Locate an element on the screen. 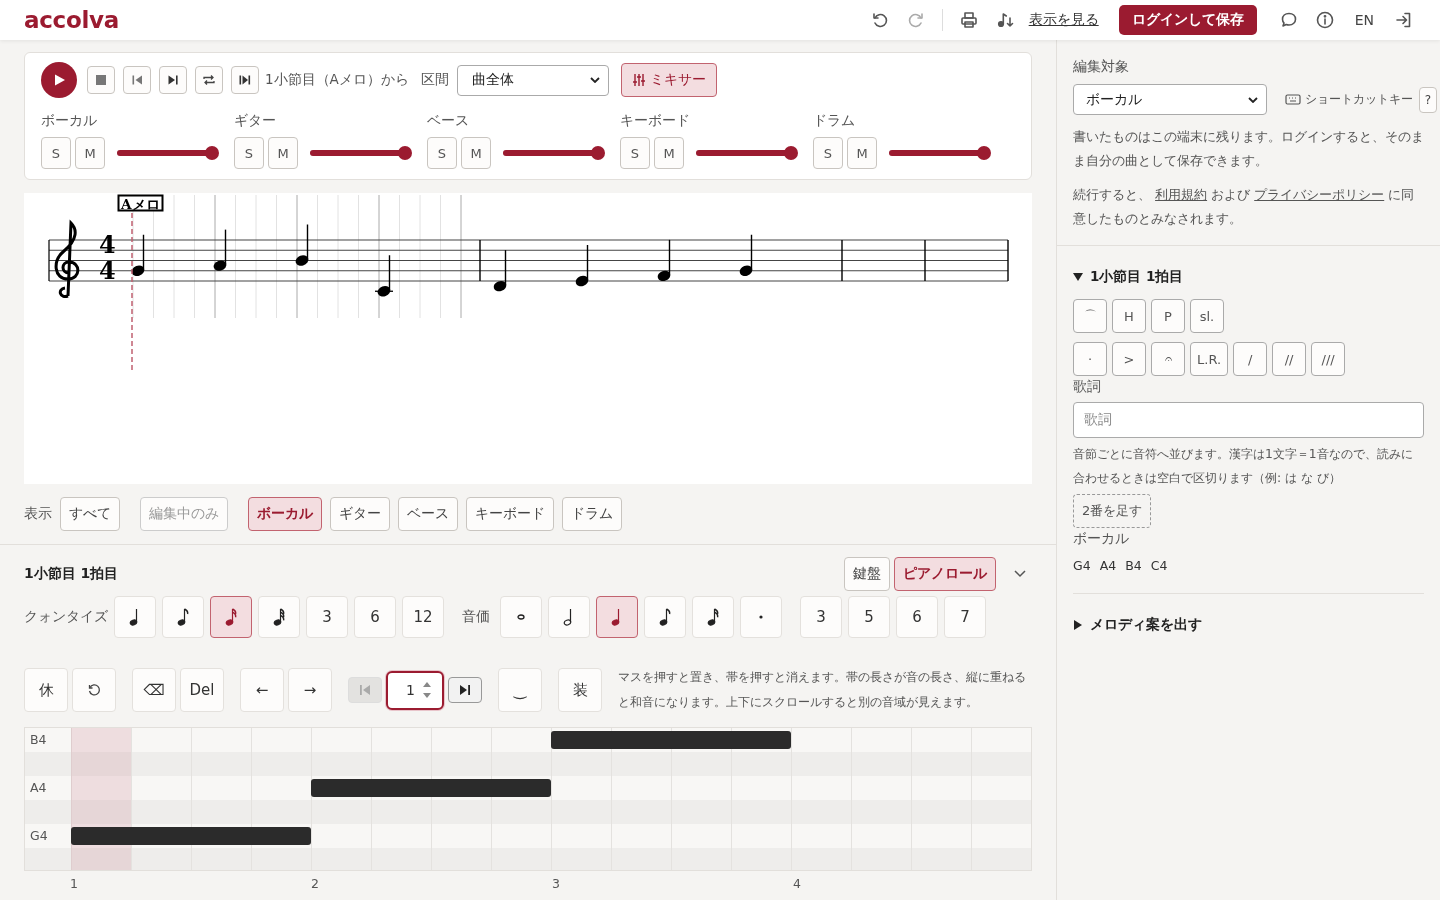 The image size is (1440, 900). track-filter-button: すべて is located at coordinates (90, 514).